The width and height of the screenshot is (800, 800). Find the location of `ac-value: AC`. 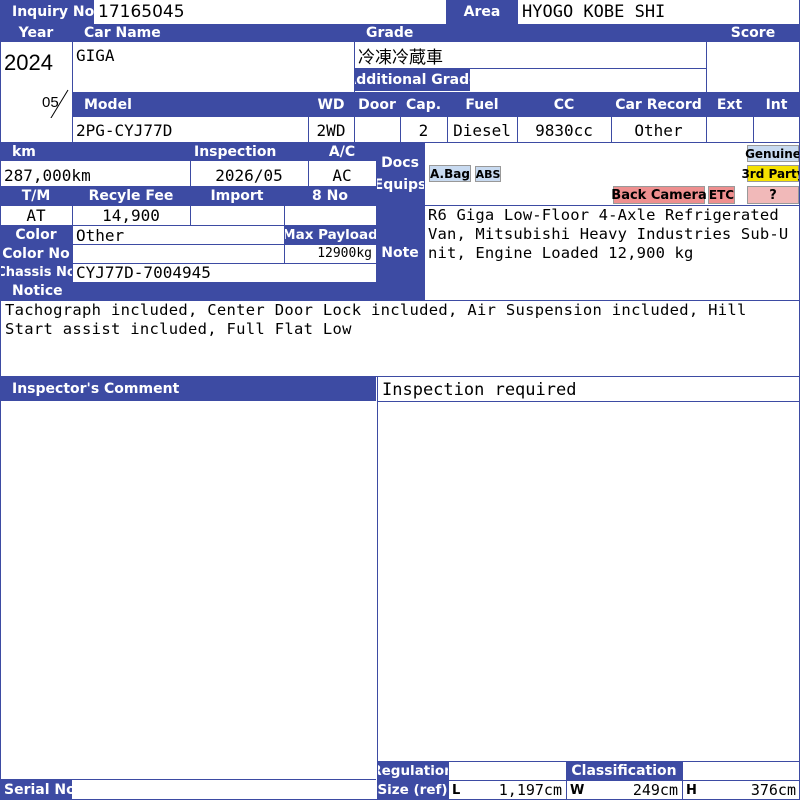

ac-value: AC is located at coordinates (342, 175).